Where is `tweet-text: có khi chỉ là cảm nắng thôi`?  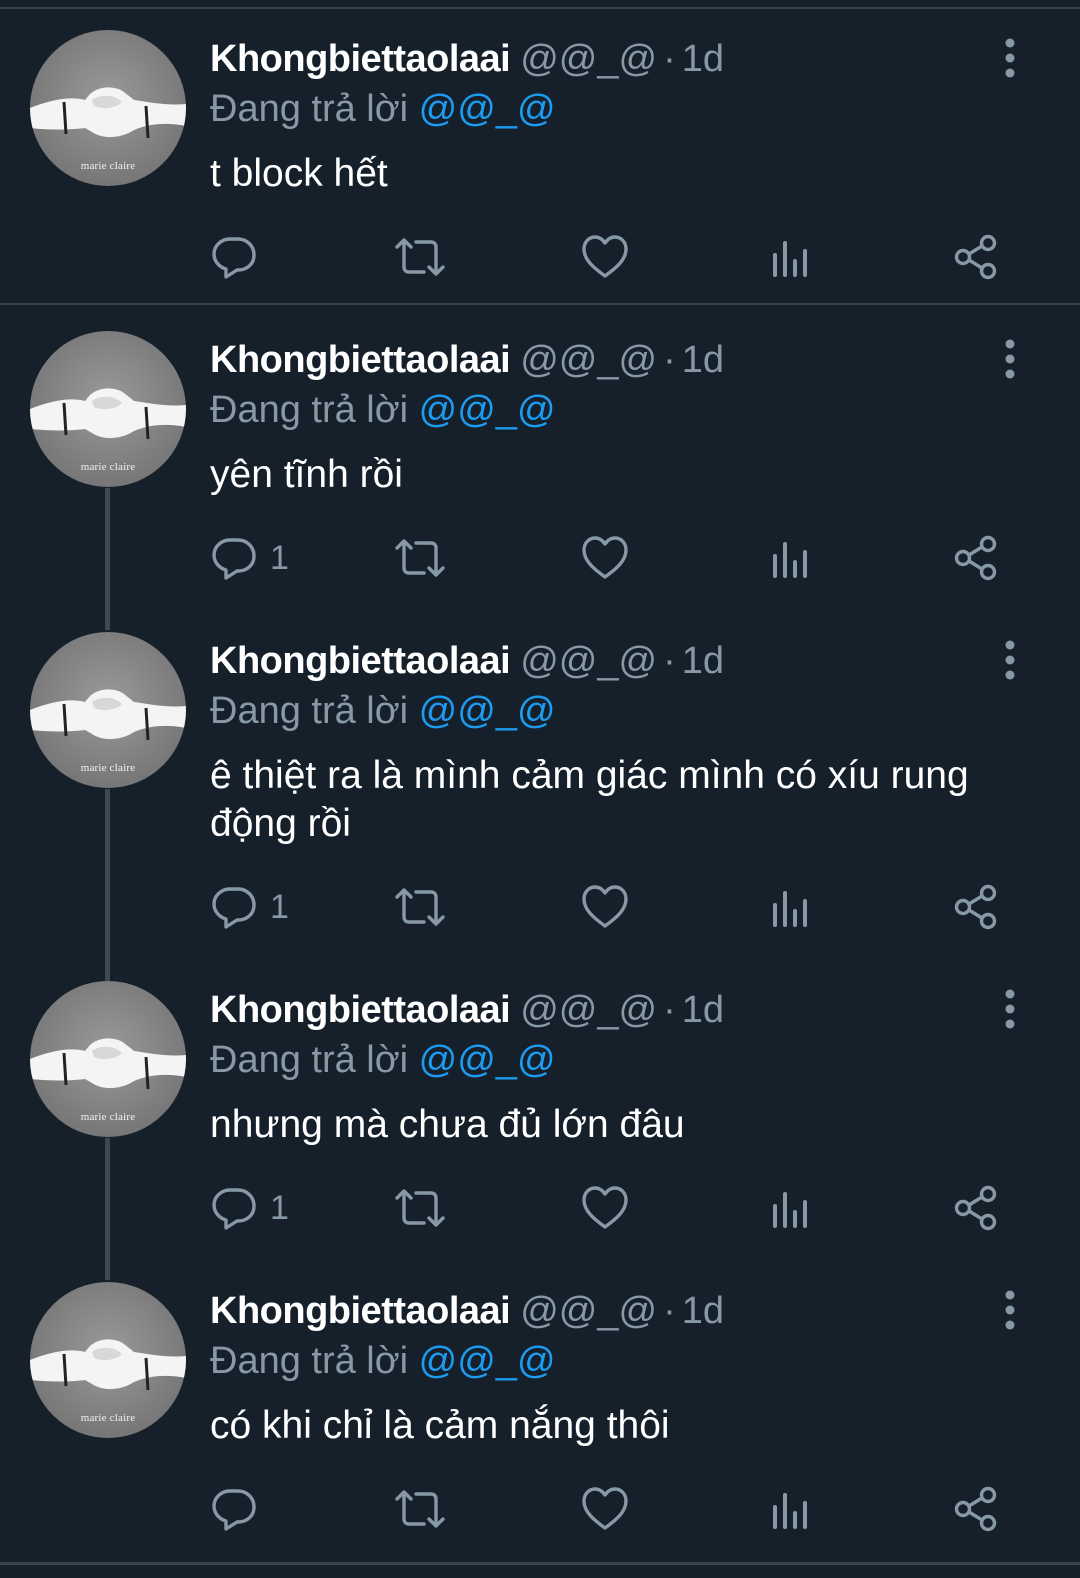
tweet-text: có khi chỉ là cảm nắng thôi is located at coordinates (440, 1425).